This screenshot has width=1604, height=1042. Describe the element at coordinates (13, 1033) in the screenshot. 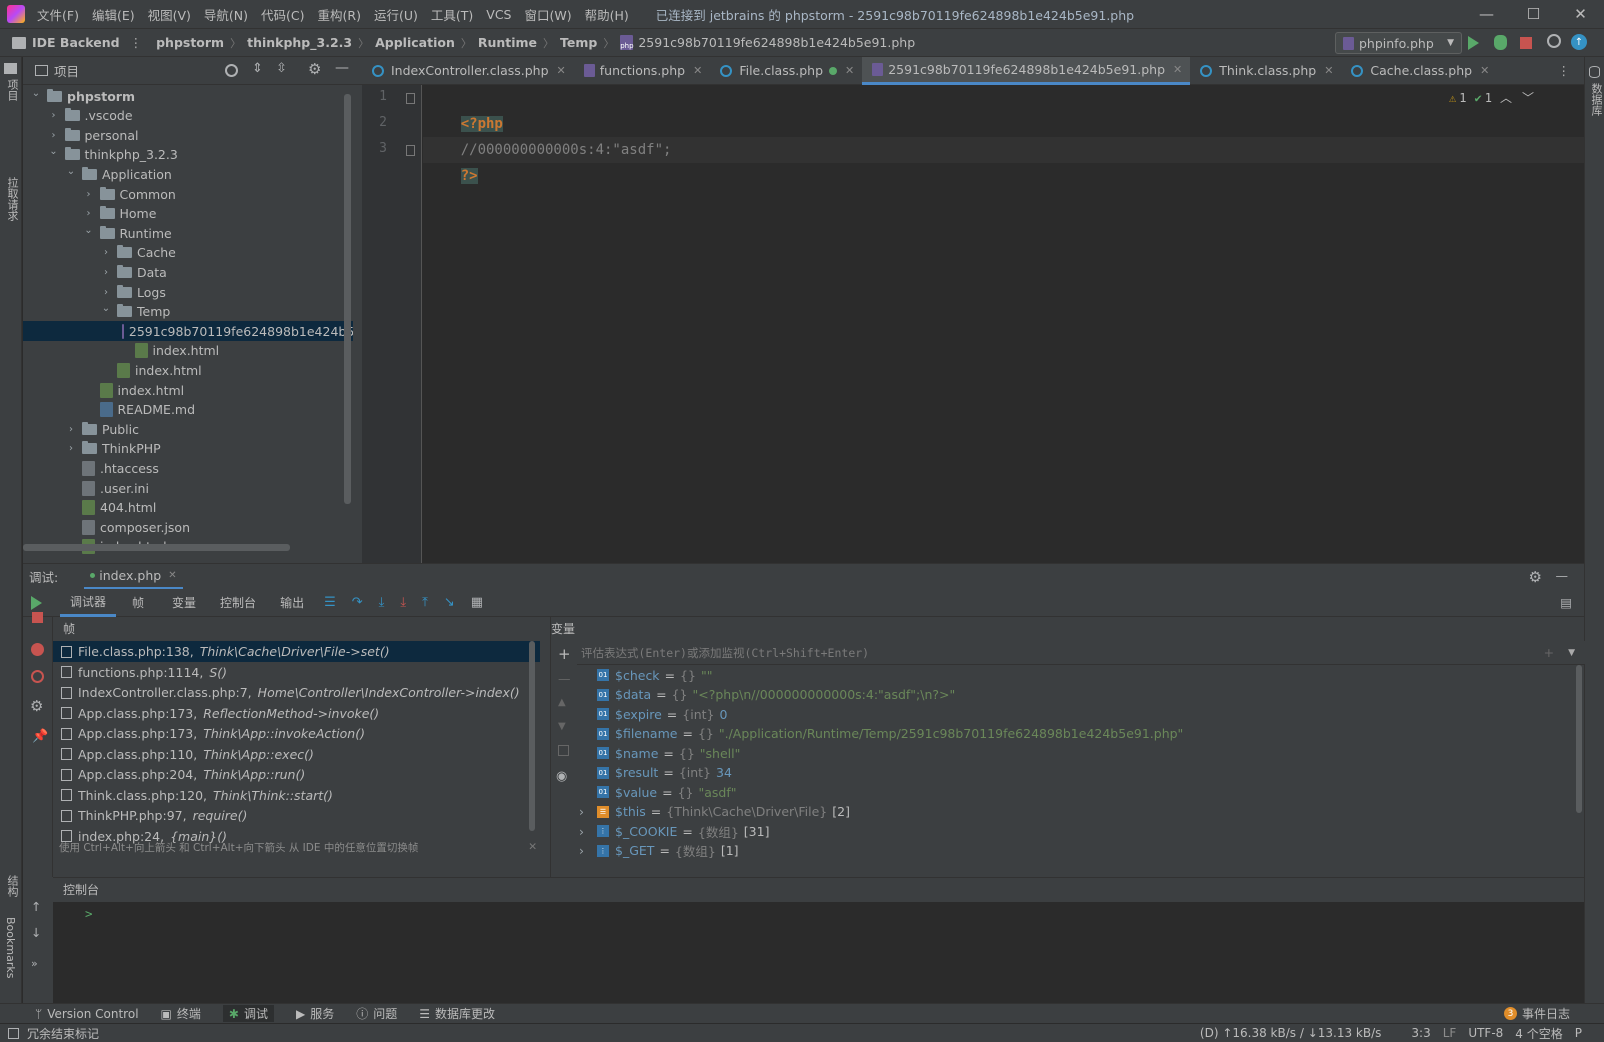

I see `status-toggle-icon` at that location.